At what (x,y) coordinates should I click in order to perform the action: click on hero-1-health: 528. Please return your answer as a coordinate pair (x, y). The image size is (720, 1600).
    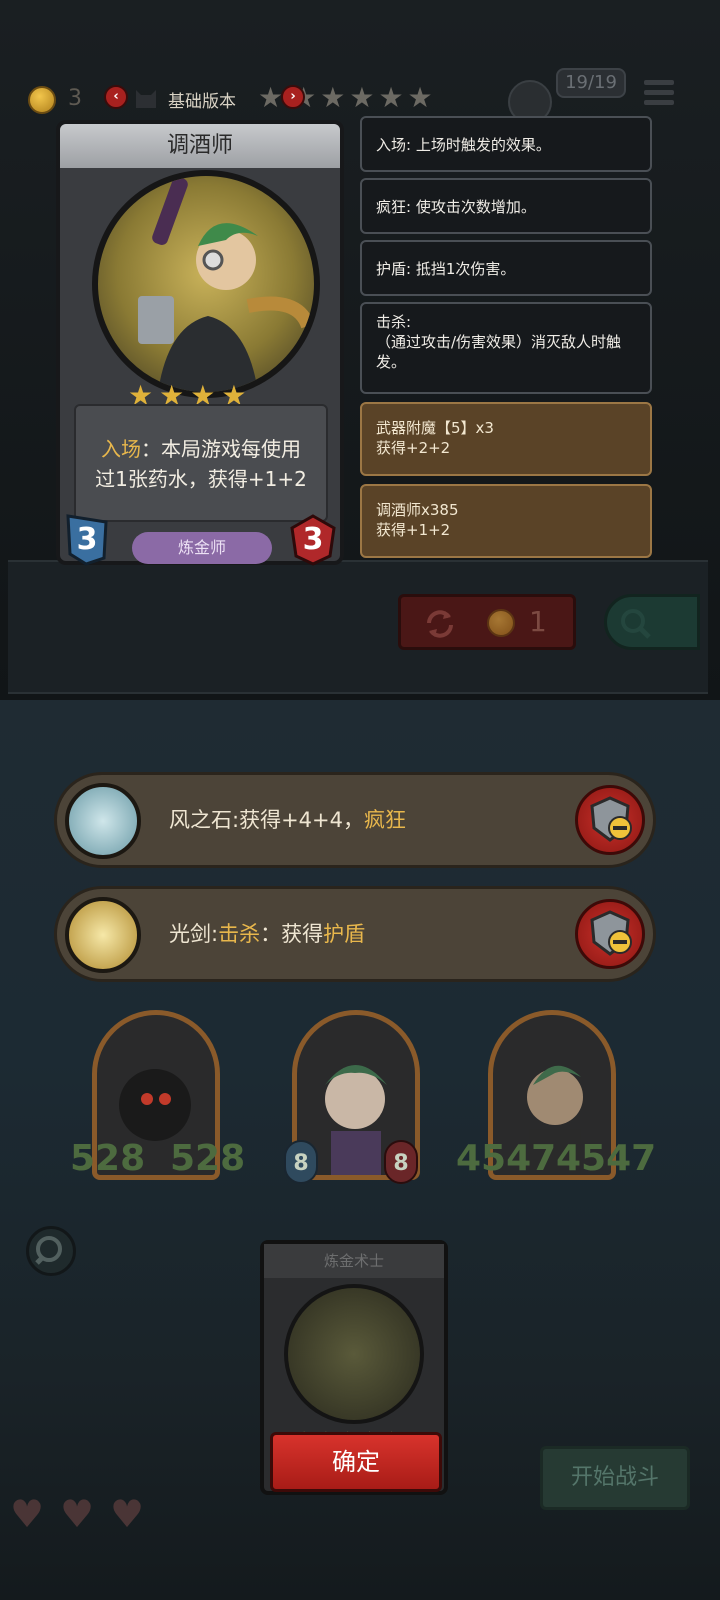
    Looking at the image, I should click on (208, 1158).